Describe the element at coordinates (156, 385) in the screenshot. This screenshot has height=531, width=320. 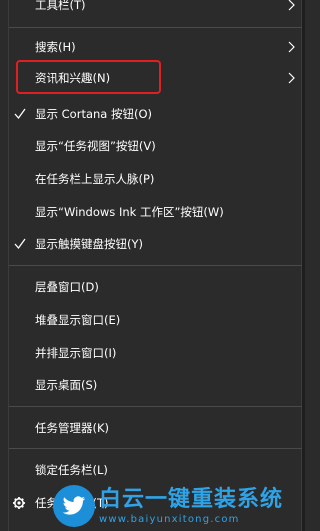
I see `menu-item-show-desktop: 显示桌面(S)` at that location.